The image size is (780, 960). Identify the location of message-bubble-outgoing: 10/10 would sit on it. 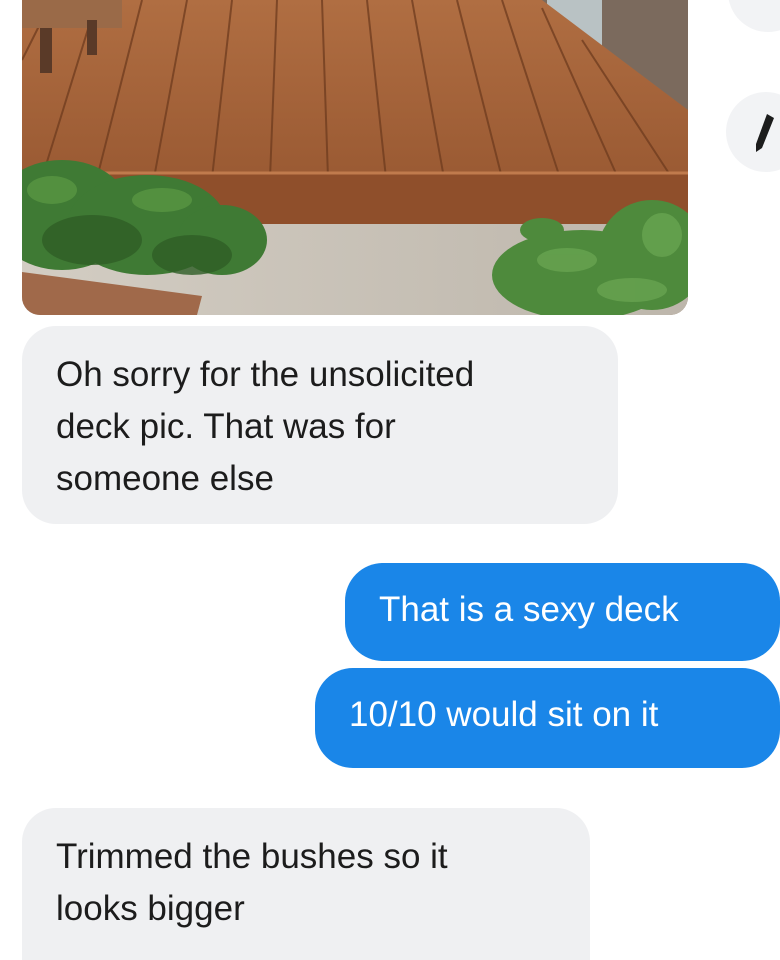
(547, 718).